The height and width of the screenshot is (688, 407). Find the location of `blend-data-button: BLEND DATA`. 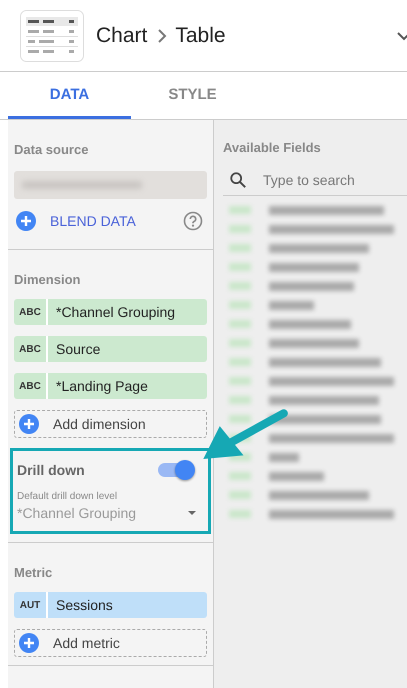

blend-data-button: BLEND DATA is located at coordinates (76, 221).